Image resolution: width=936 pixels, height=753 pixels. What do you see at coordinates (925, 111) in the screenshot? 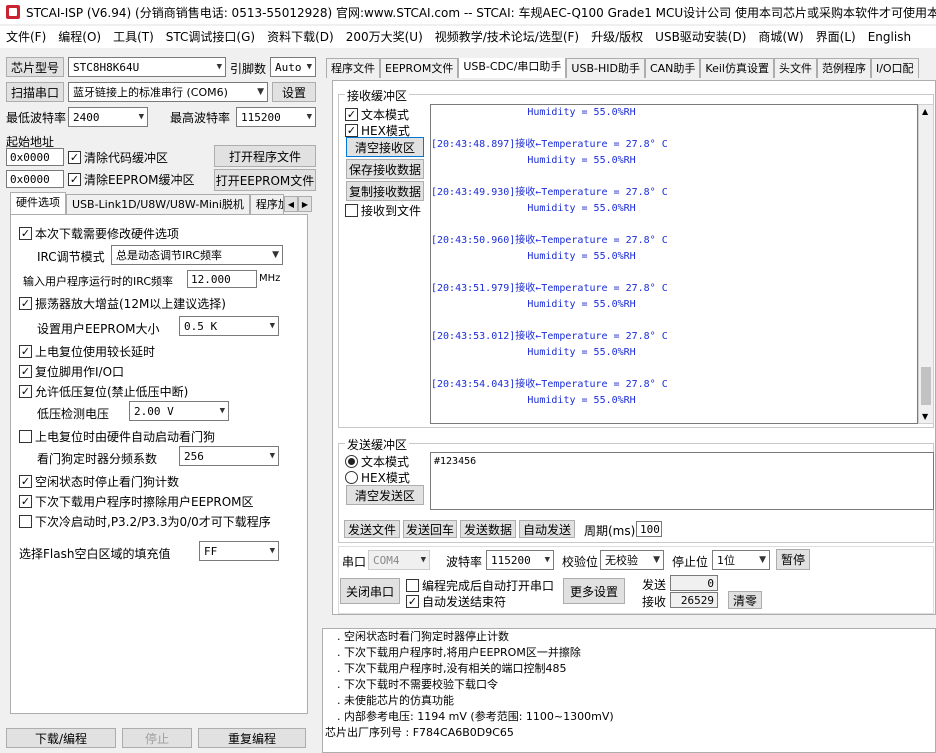
I see `scroll-up-icon: ▲` at bounding box center [925, 111].